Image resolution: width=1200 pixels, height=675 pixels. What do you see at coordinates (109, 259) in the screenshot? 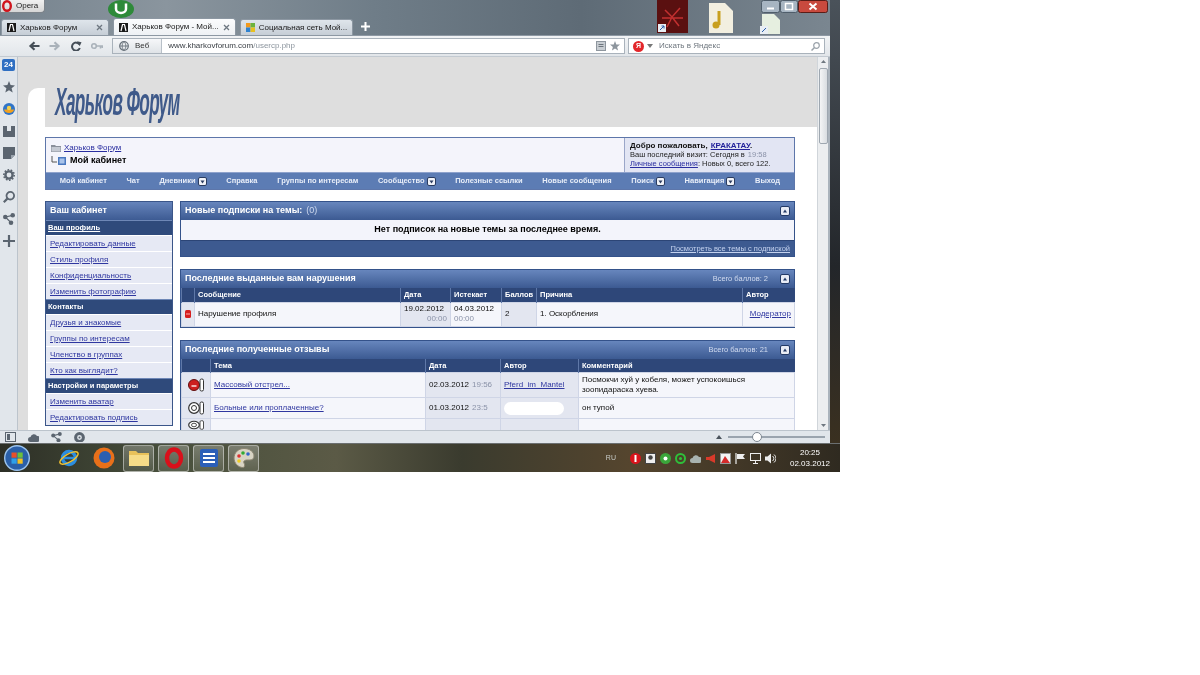
I see `sidebar-link: Стиль профиля` at bounding box center [109, 259].